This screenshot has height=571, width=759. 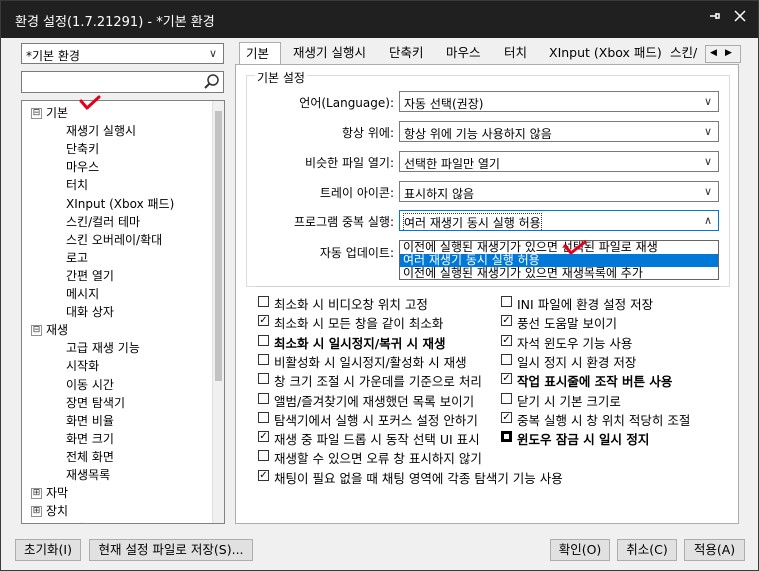 What do you see at coordinates (359, 324) in the screenshot?
I see `checkbox-label: 최소화 시 모든 창을 같이 최소화` at bounding box center [359, 324].